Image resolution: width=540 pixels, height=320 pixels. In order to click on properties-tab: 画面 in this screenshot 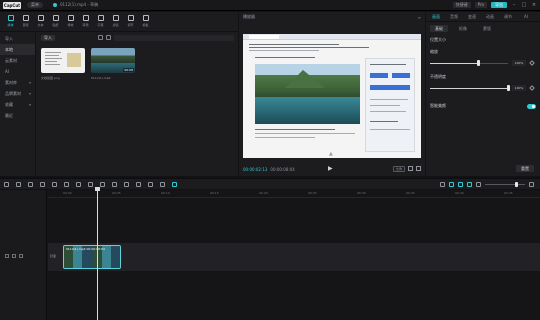, I will do `click(436, 17)`.